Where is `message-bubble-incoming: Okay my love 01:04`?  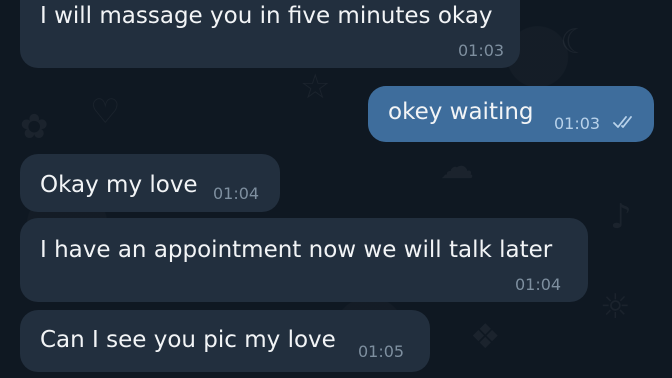 message-bubble-incoming: Okay my love 01:04 is located at coordinates (150, 183).